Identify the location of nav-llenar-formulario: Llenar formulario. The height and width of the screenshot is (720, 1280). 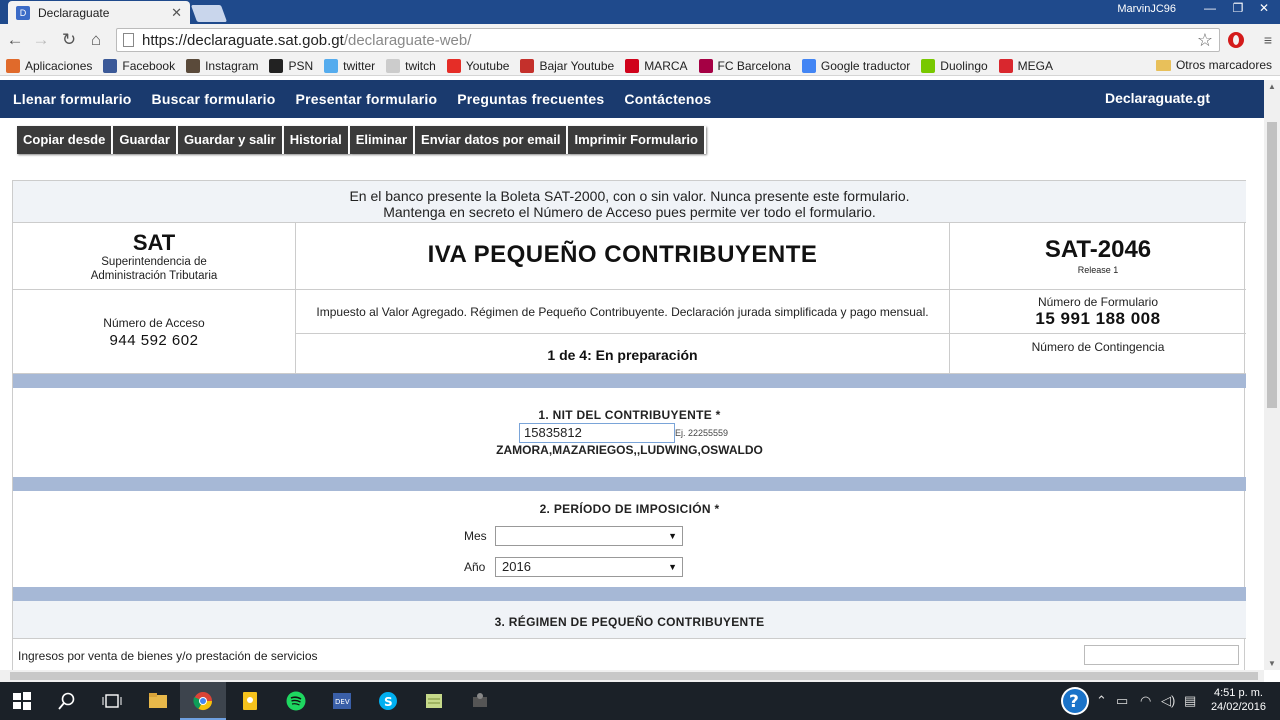
(72, 99).